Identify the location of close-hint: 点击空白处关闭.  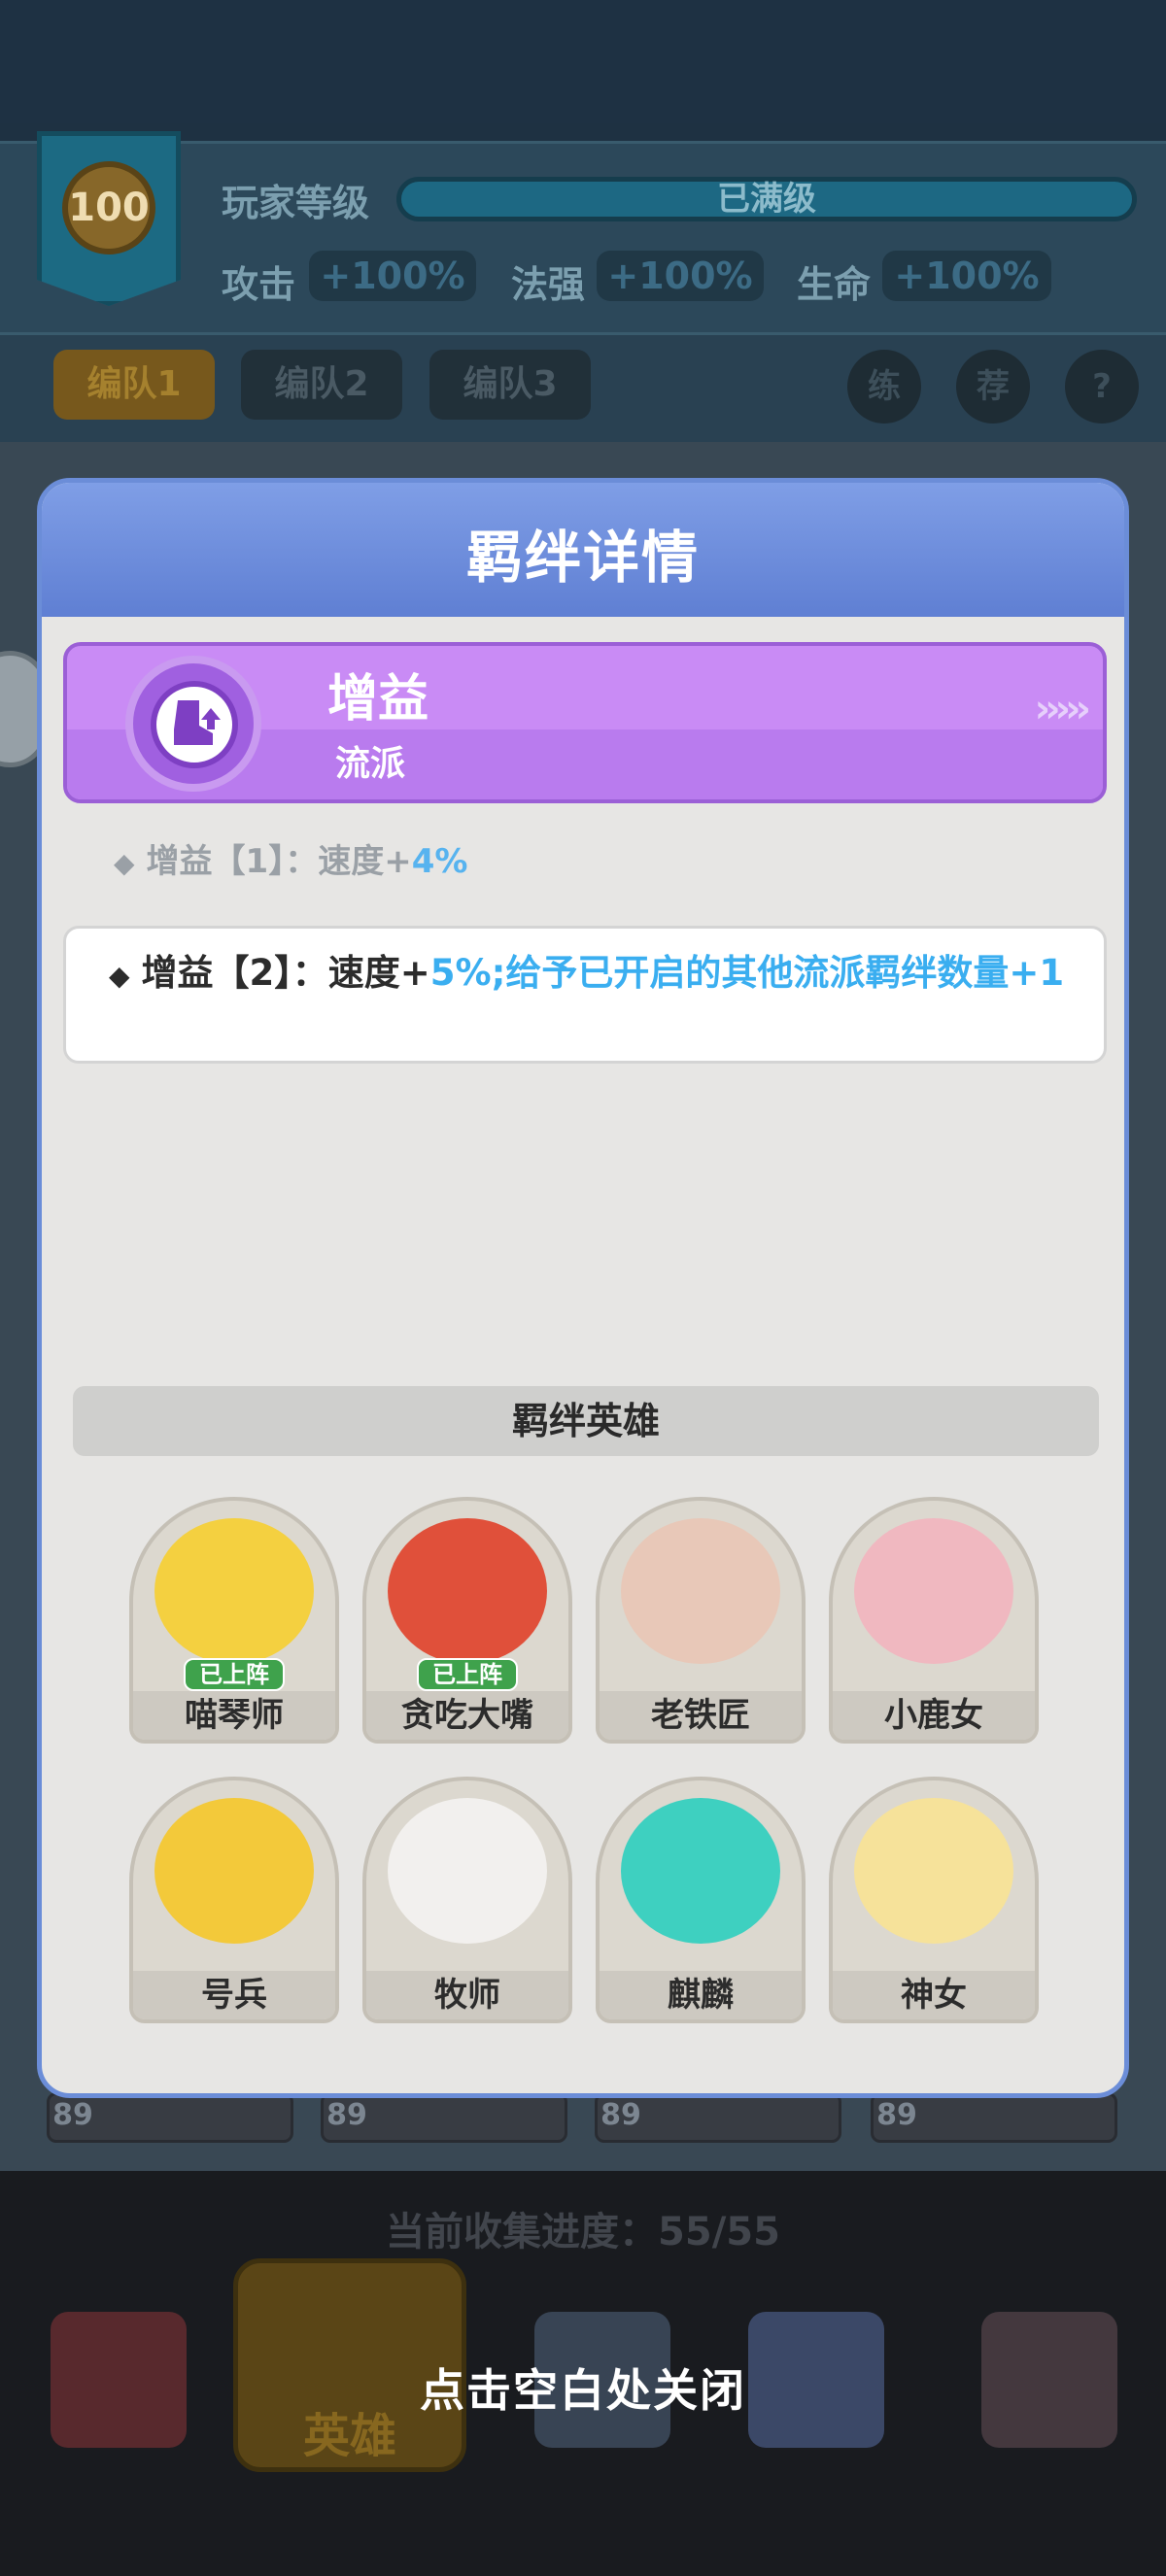
(583, 2390).